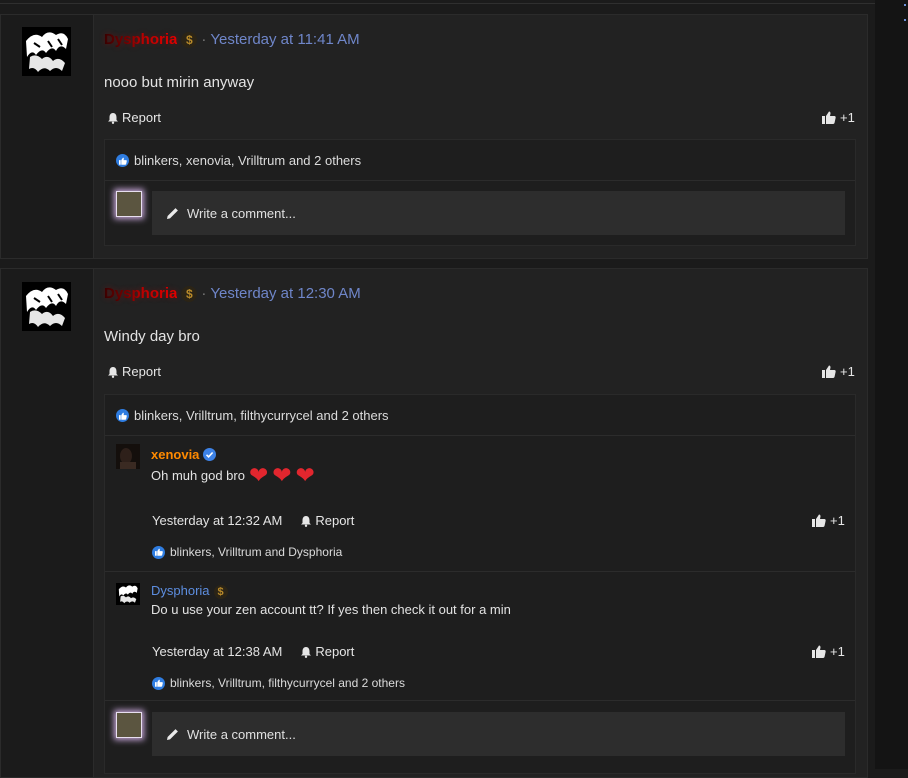 This screenshot has width=908, height=778. I want to click on post-timestamp: Yesterday at 11:41 AM, so click(284, 39).